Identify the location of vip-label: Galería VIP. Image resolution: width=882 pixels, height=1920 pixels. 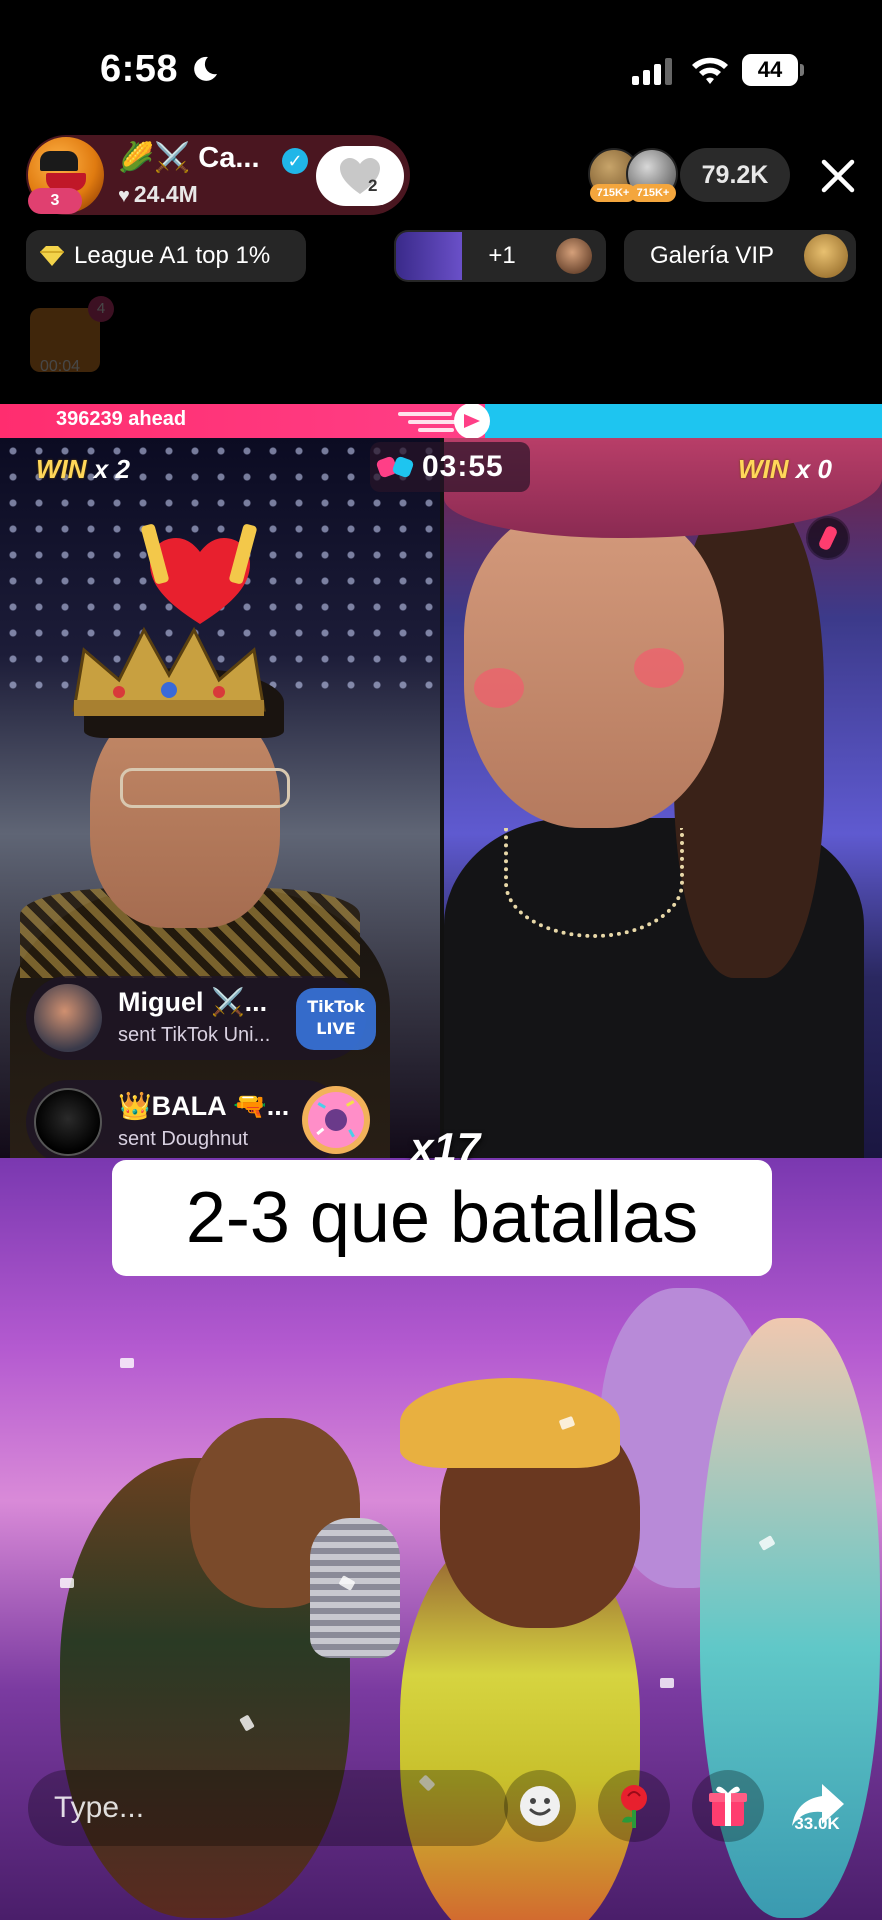
(712, 255).